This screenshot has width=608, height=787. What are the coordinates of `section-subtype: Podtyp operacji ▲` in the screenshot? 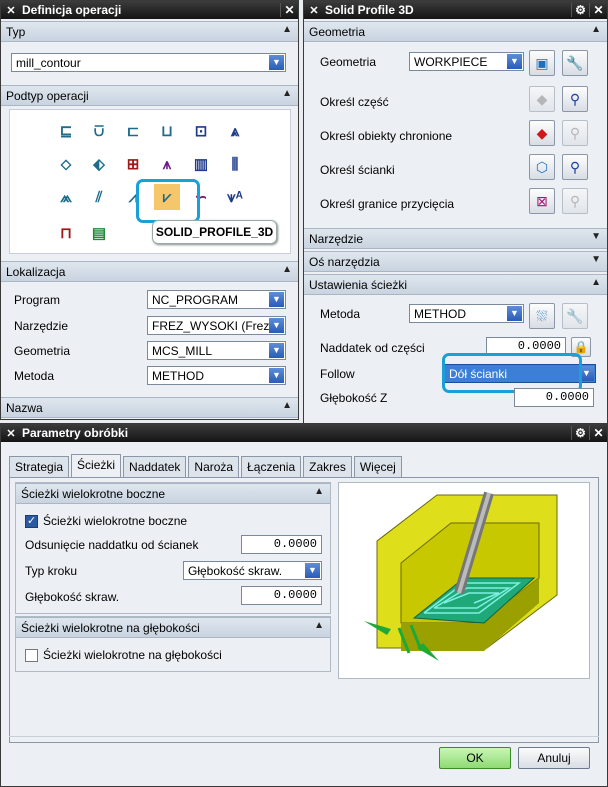 It's located at (149, 95).